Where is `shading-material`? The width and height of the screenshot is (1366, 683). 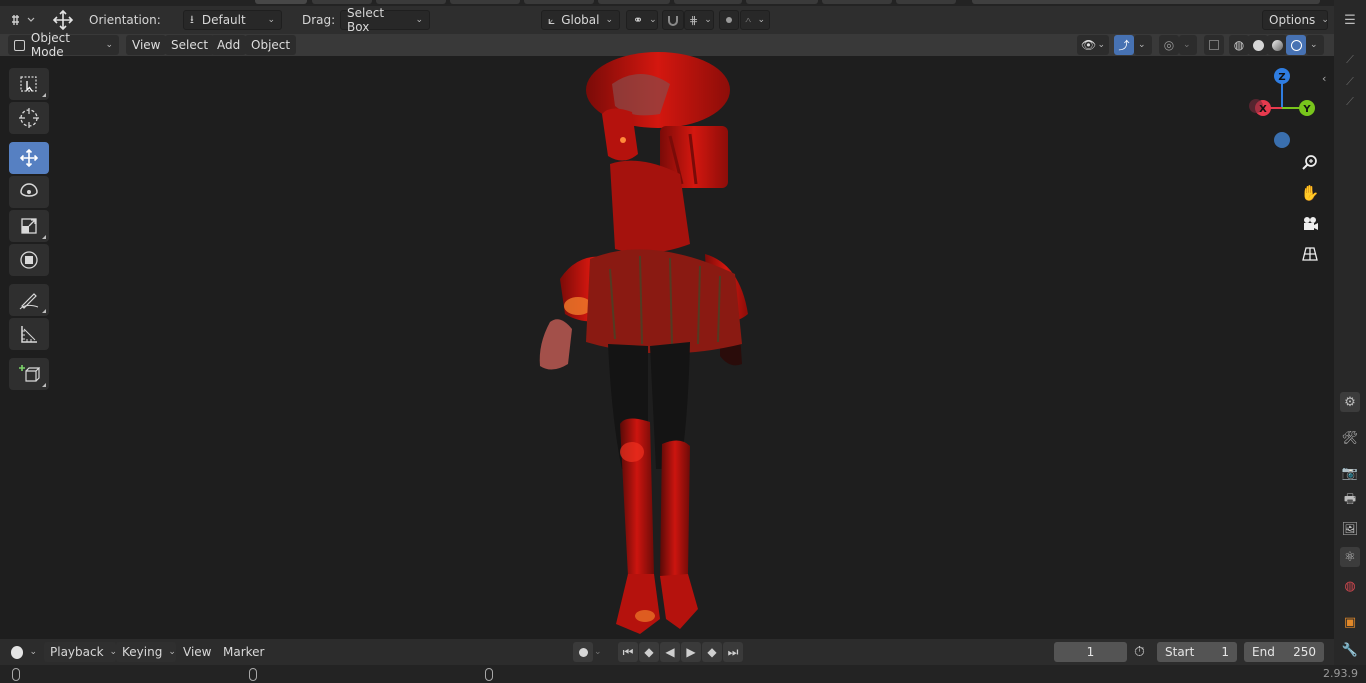
shading-material is located at coordinates (1277, 45).